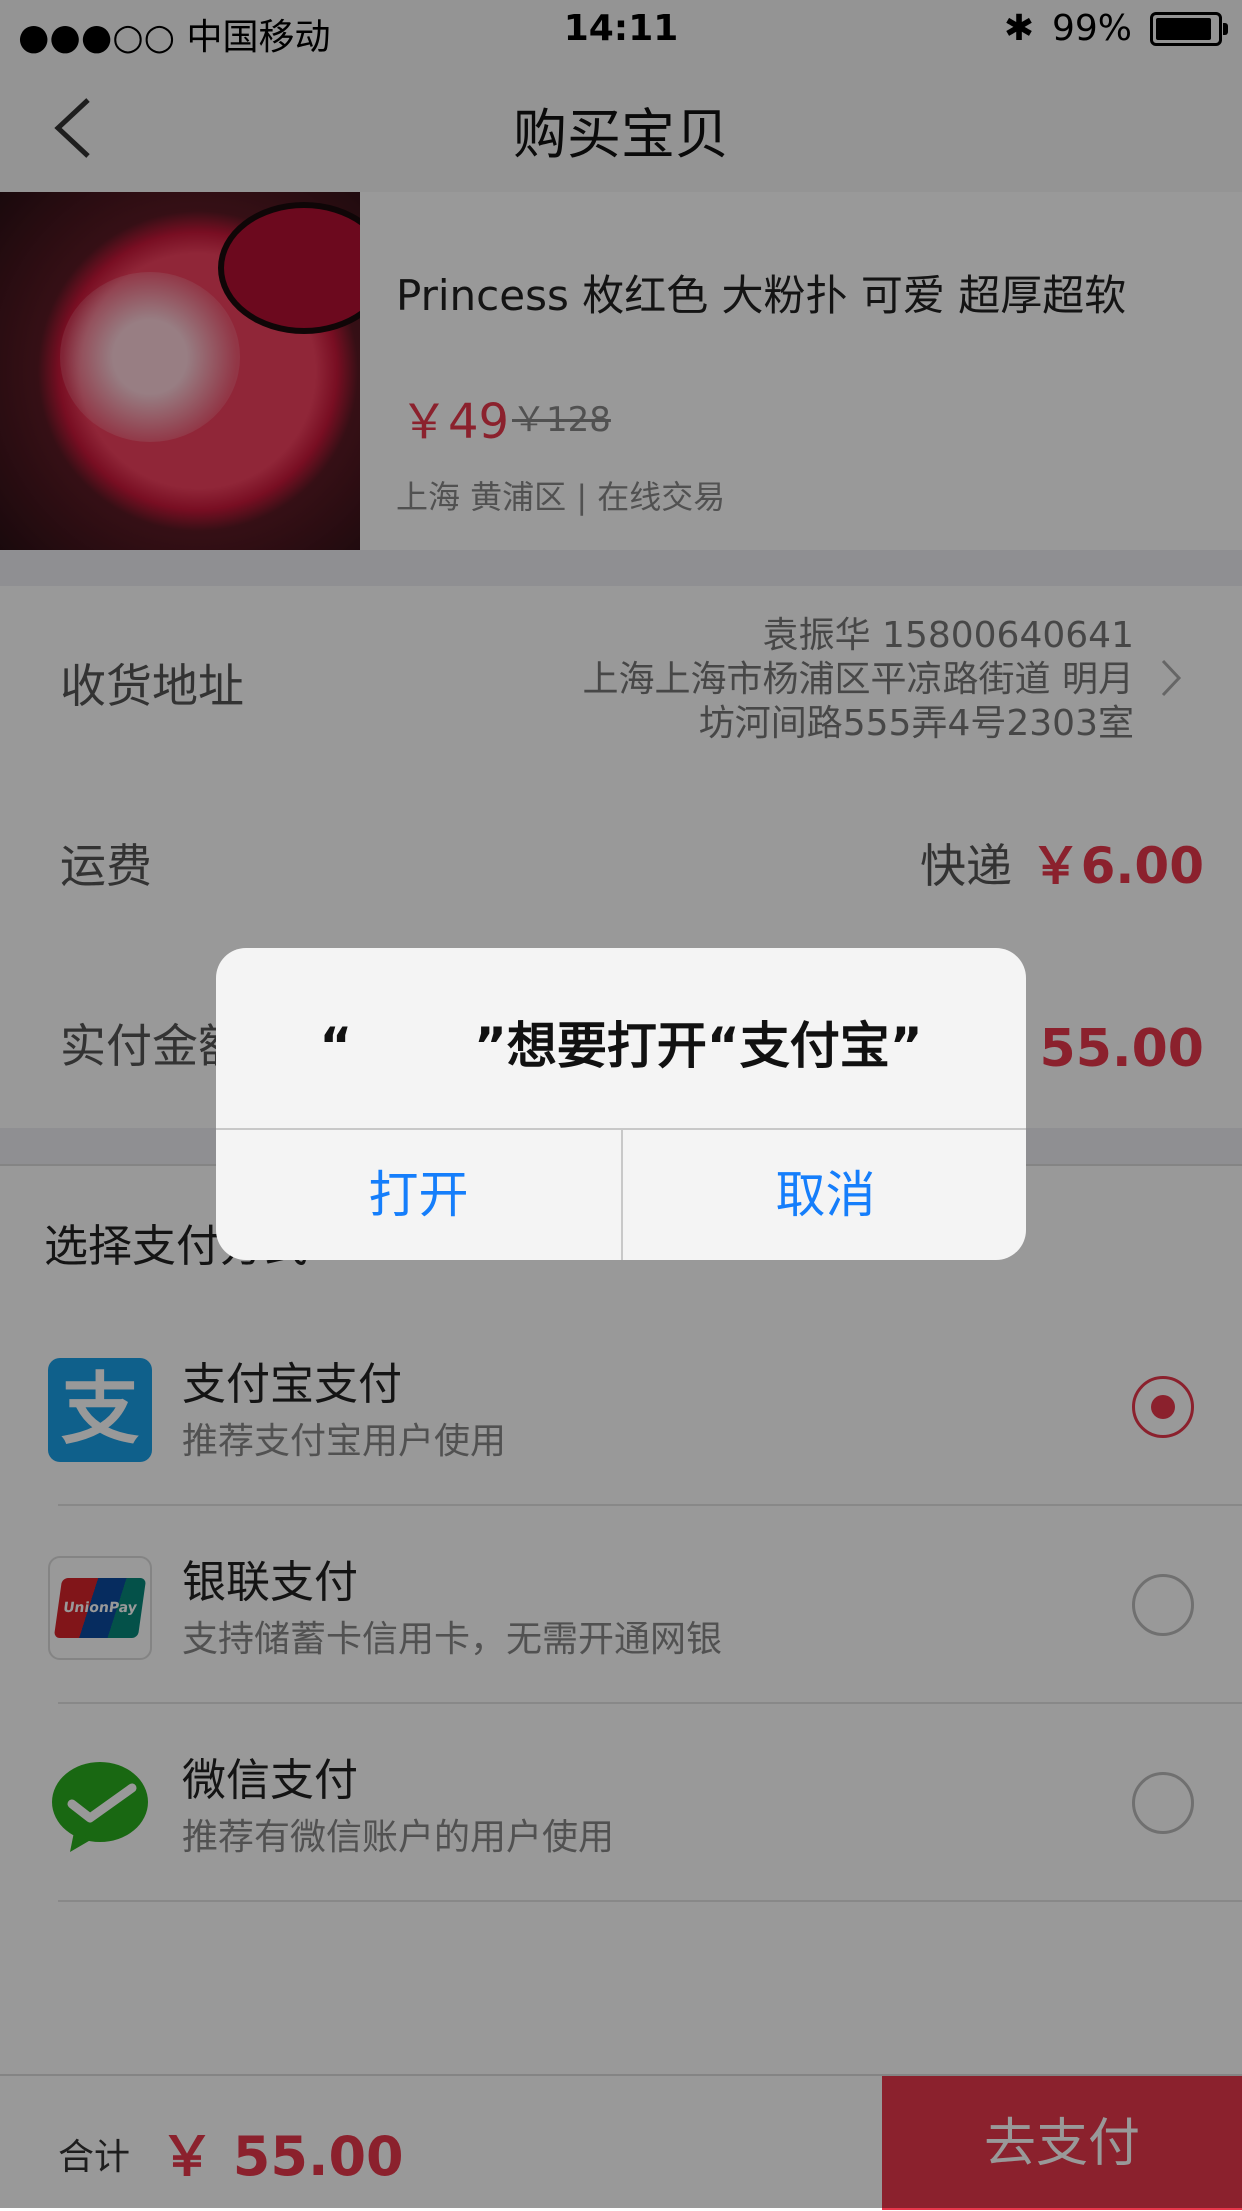  I want to click on alert-cancel-button: 取消, so click(824, 1195).